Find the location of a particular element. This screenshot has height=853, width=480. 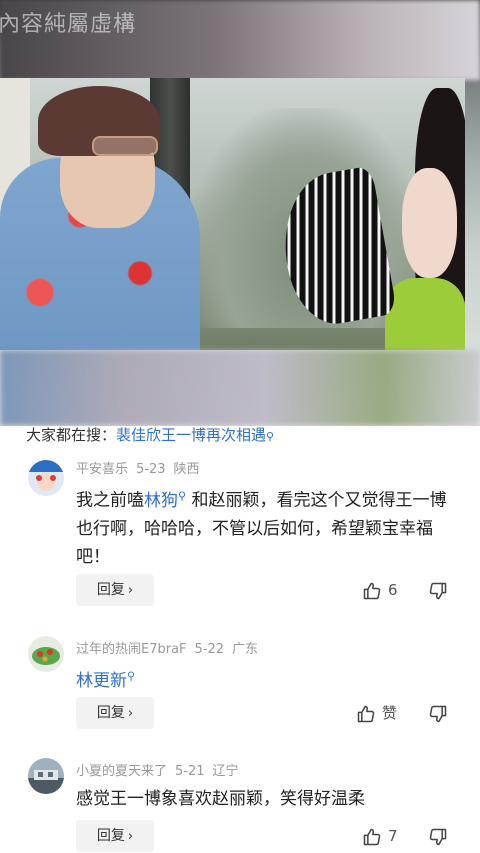

comment-location: 广东 is located at coordinates (245, 649).